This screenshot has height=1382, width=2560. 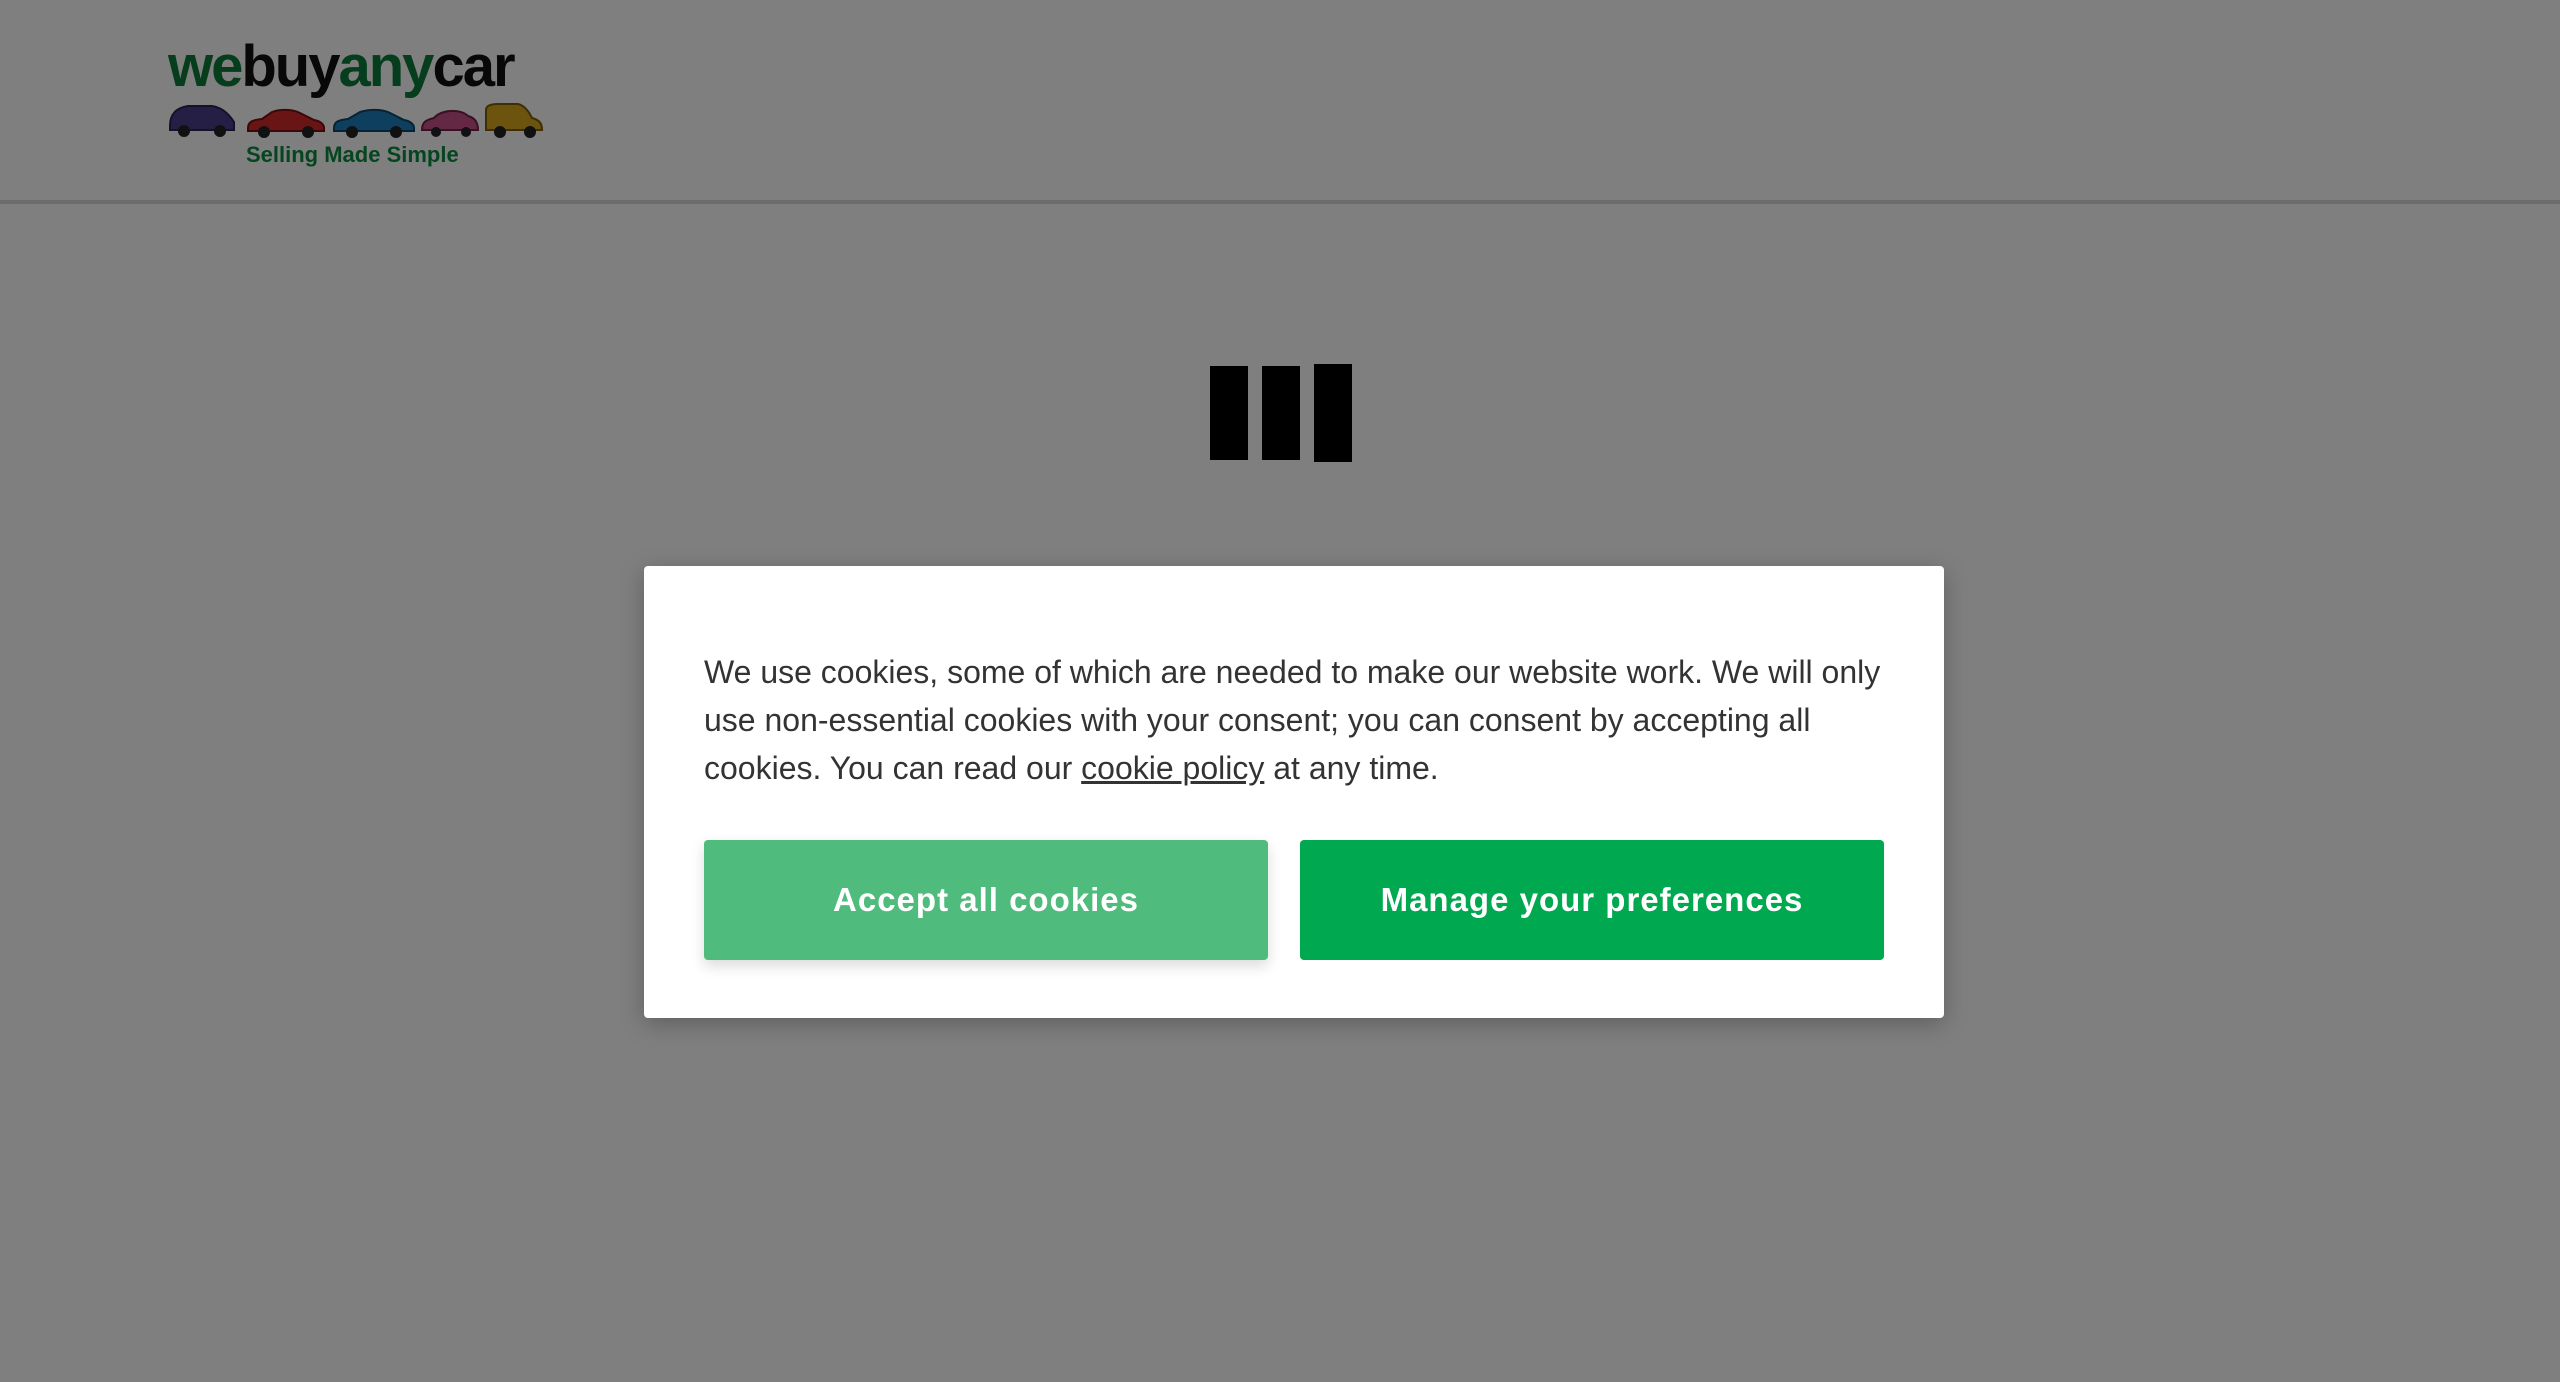 I want to click on manage-preferences-button: Manage your preferences, so click(x=1592, y=900).